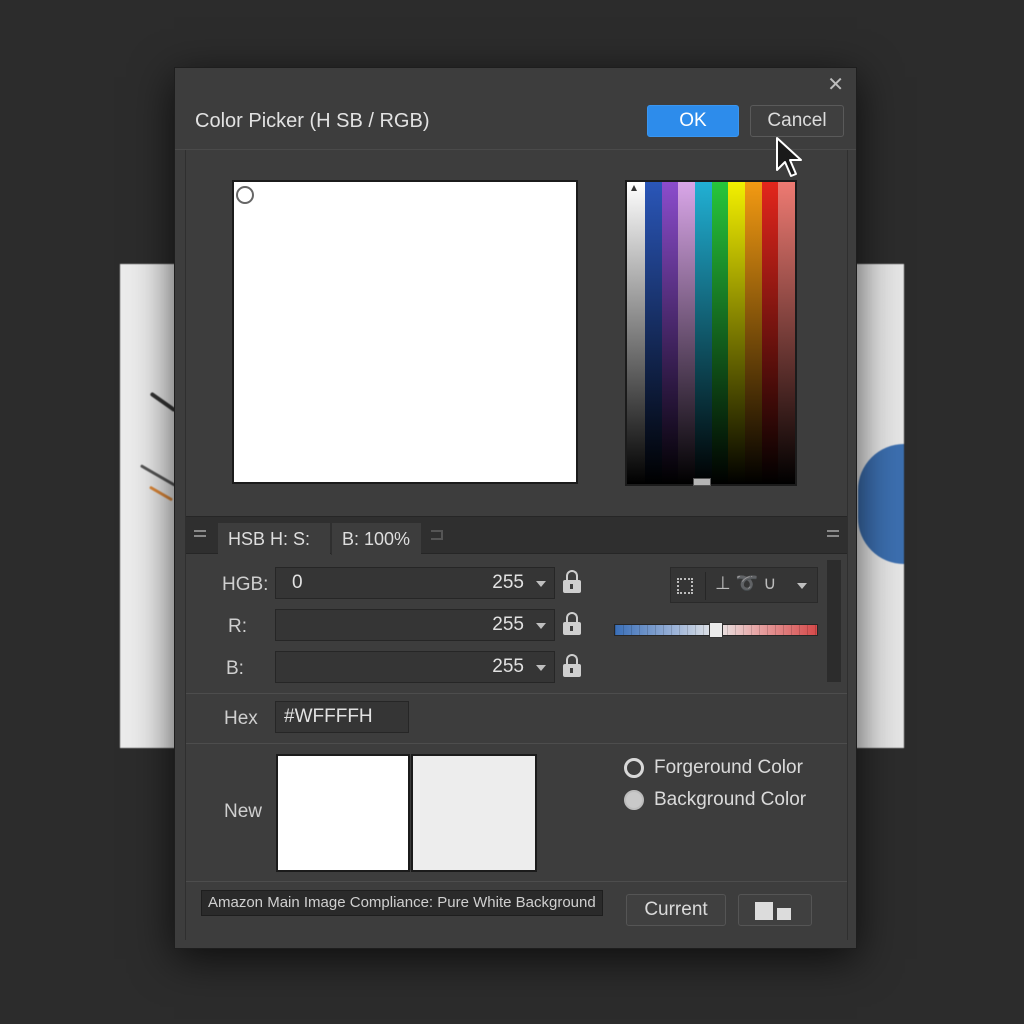 The width and height of the screenshot is (1024, 1024). What do you see at coordinates (245, 584) in the screenshot?
I see `row-label-hgb: HGB:` at bounding box center [245, 584].